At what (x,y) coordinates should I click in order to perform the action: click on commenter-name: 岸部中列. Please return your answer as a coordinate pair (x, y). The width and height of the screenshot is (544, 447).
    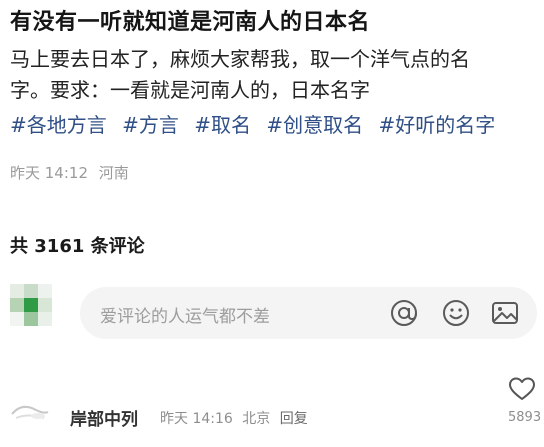
    Looking at the image, I should click on (104, 417).